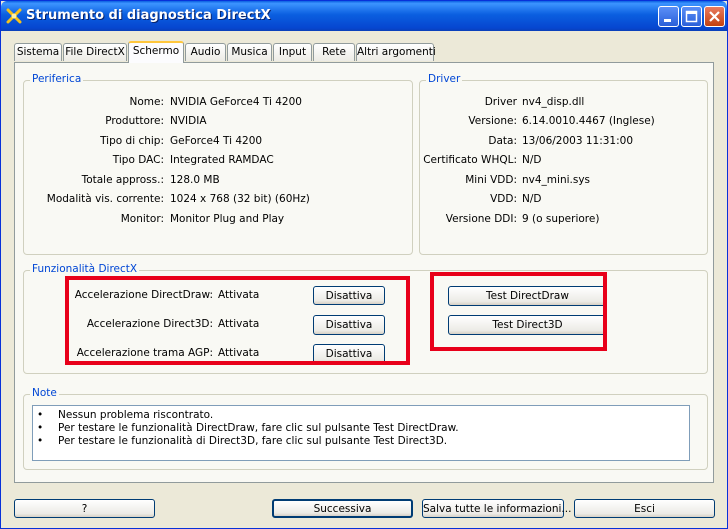  I want to click on tab-label: Rete, so click(334, 52).